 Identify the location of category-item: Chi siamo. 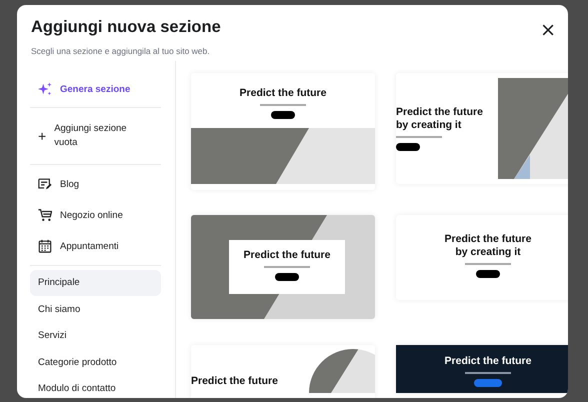
(95, 309).